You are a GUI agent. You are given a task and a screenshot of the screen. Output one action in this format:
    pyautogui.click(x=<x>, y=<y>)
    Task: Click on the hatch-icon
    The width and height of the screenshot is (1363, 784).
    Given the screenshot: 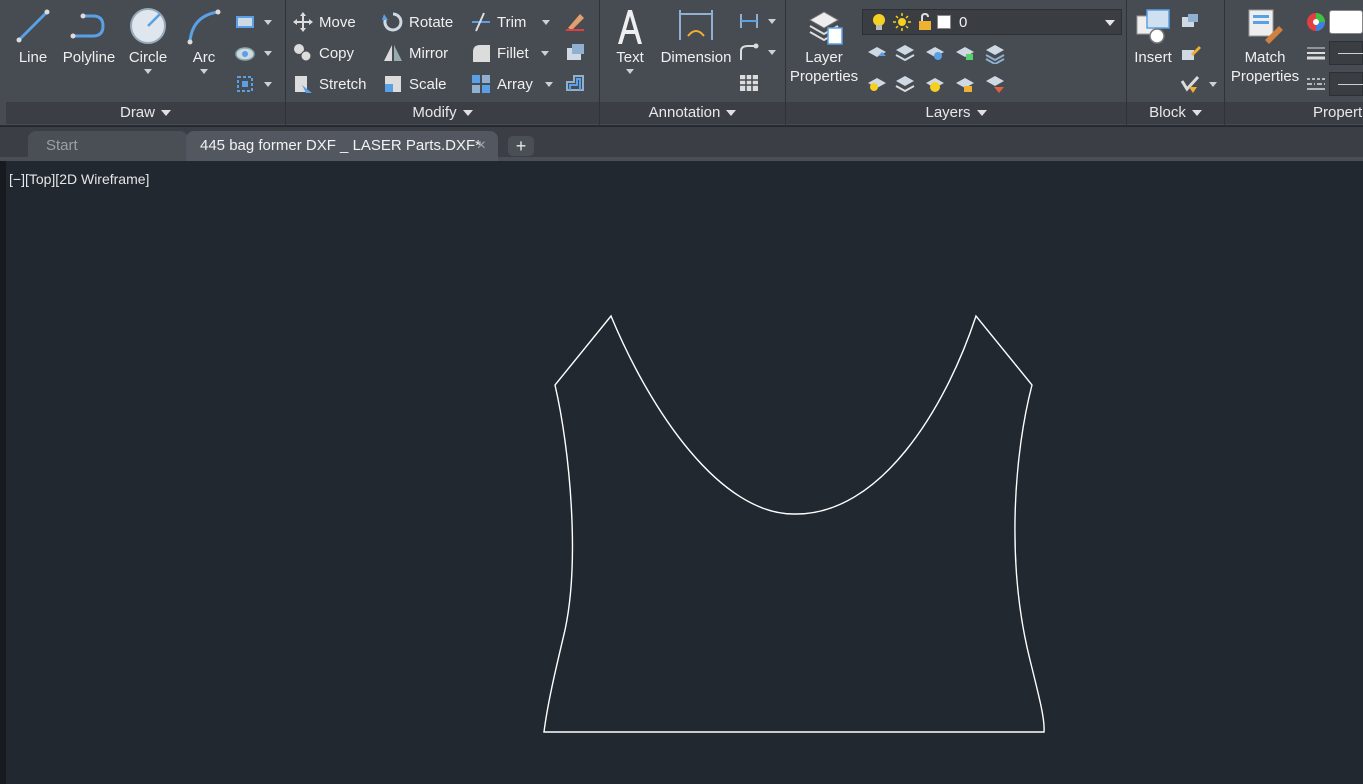 What is the action you would take?
    pyautogui.click(x=245, y=53)
    